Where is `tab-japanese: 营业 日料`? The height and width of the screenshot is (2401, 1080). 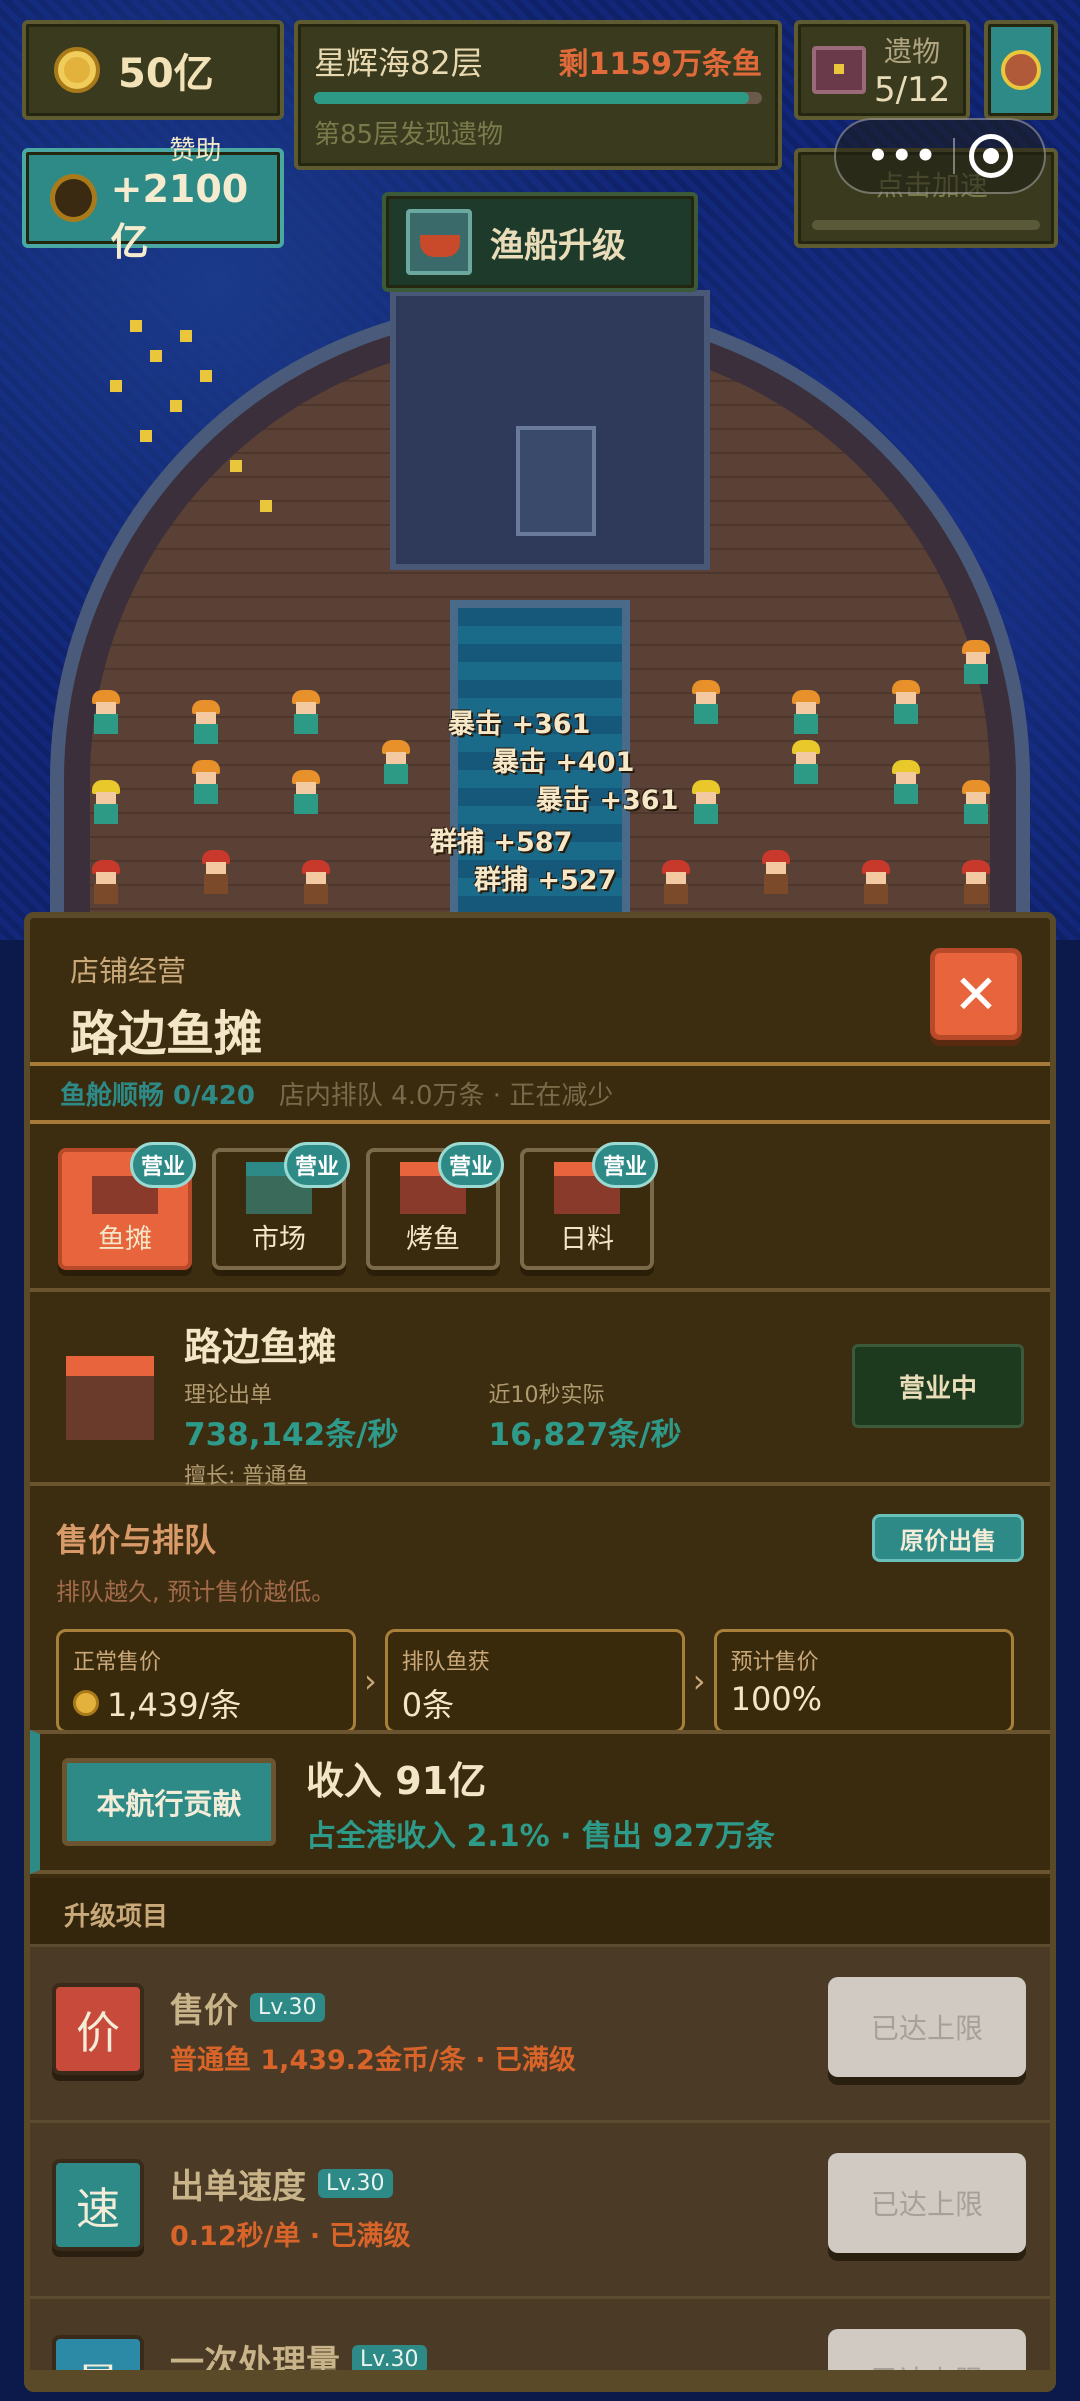
tab-japanese: 营业 日料 is located at coordinates (589, 1206).